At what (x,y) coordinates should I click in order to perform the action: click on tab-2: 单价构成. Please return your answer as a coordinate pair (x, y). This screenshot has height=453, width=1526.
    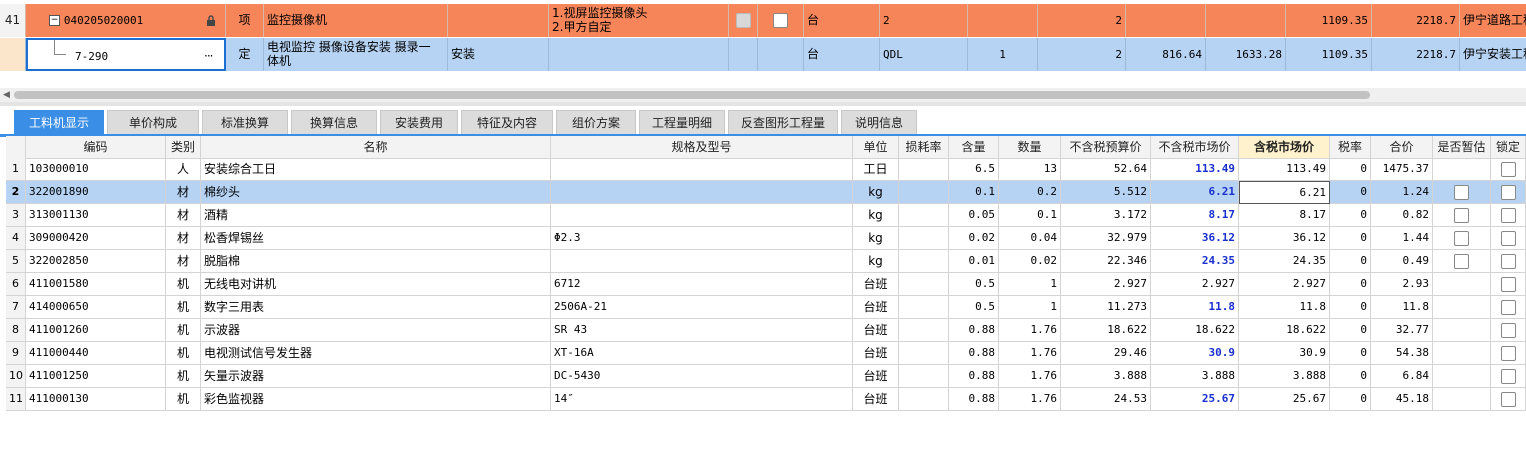
    Looking at the image, I should click on (153, 122).